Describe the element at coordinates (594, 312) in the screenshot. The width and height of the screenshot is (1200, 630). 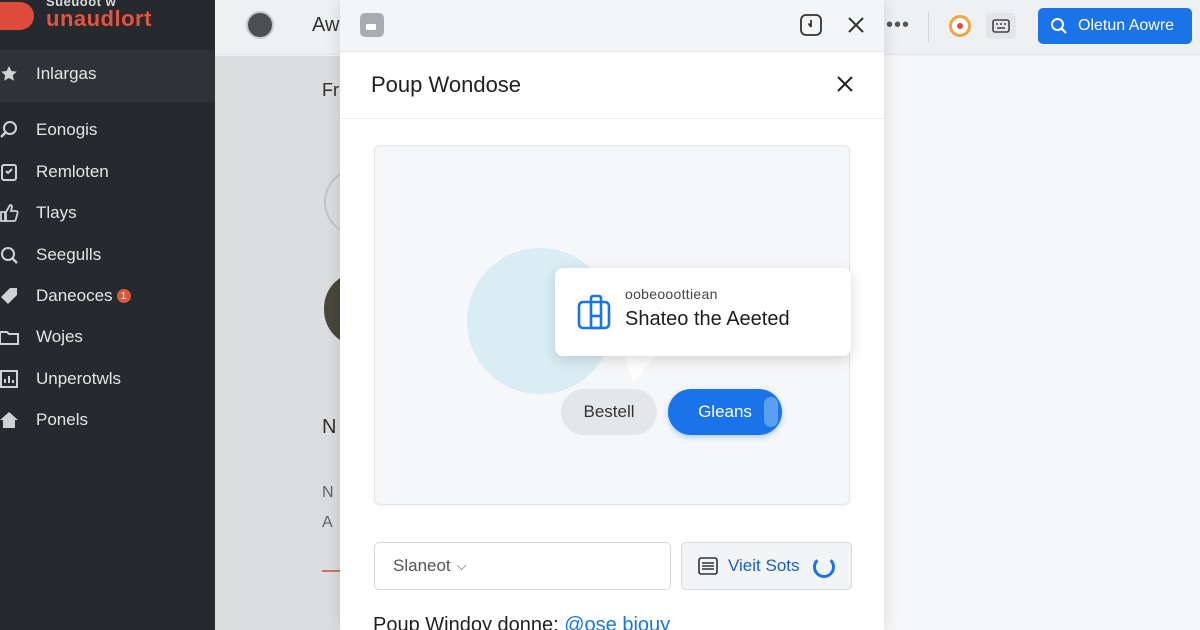
I see `share-document-icon` at that location.